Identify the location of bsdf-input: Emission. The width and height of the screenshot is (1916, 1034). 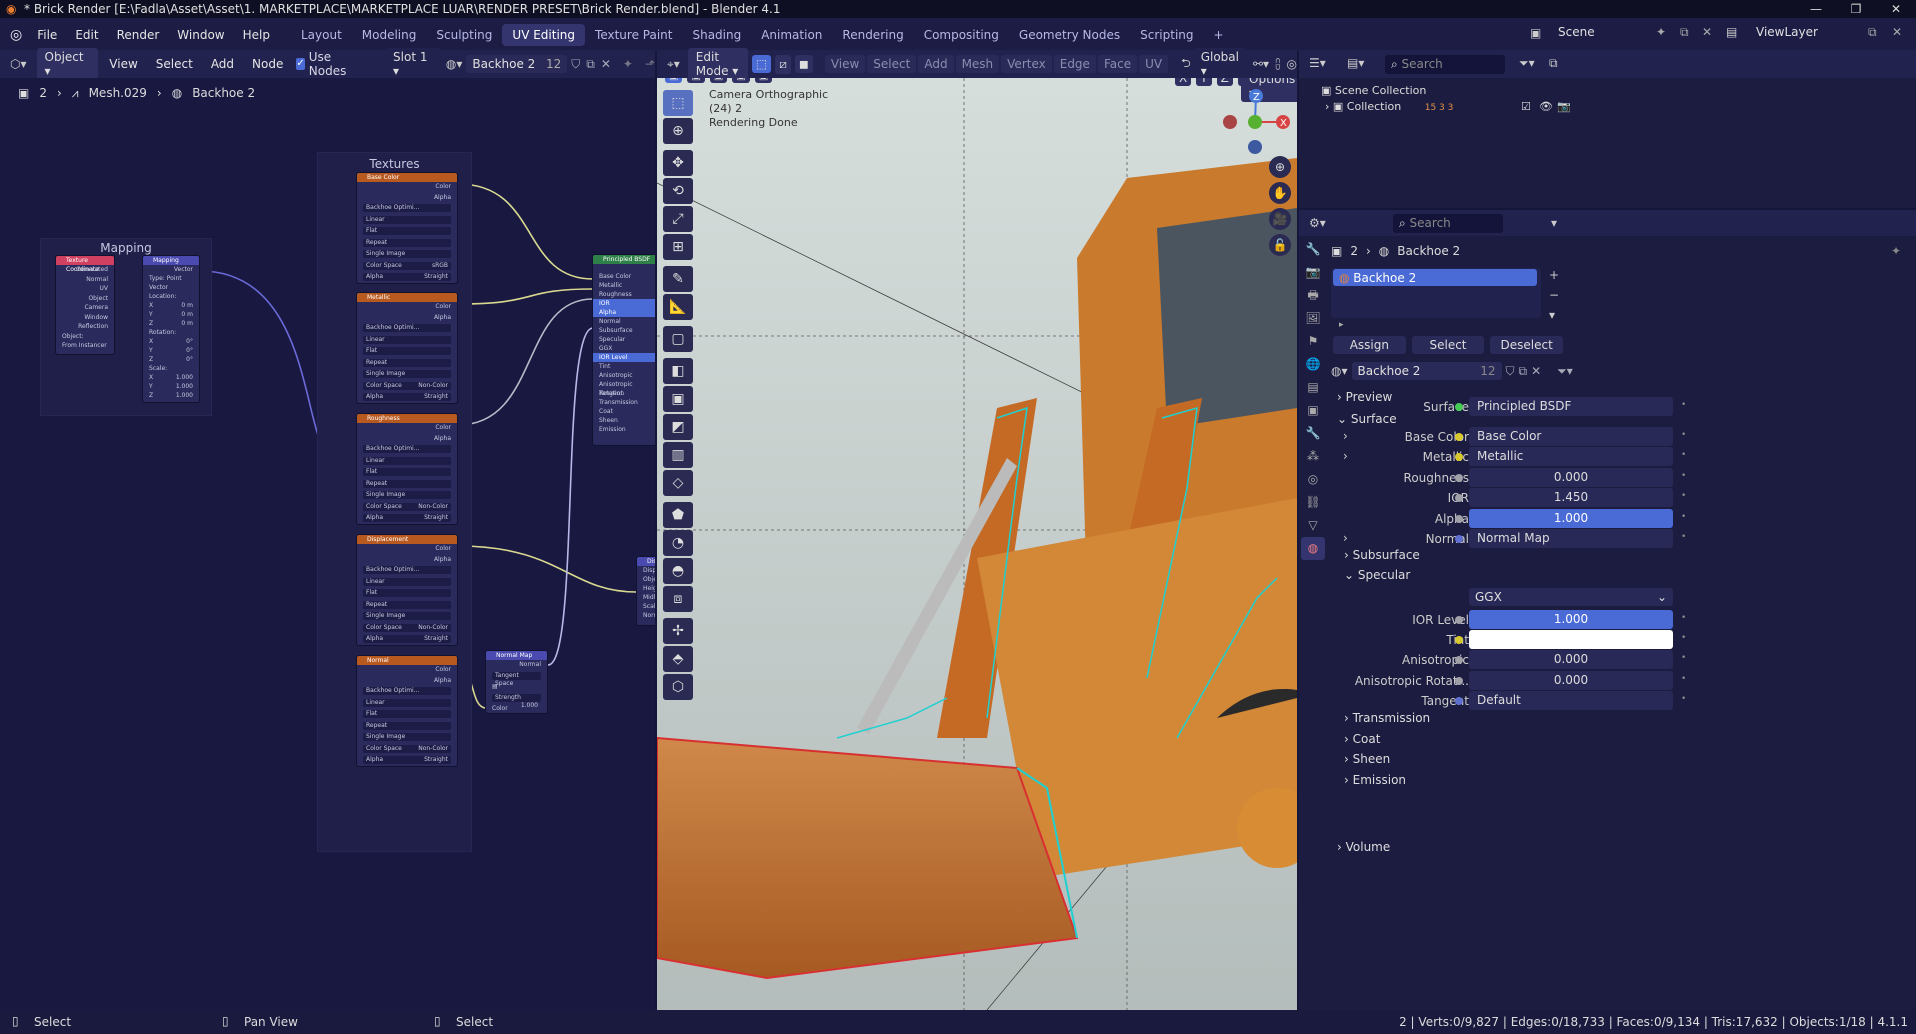
(624, 429).